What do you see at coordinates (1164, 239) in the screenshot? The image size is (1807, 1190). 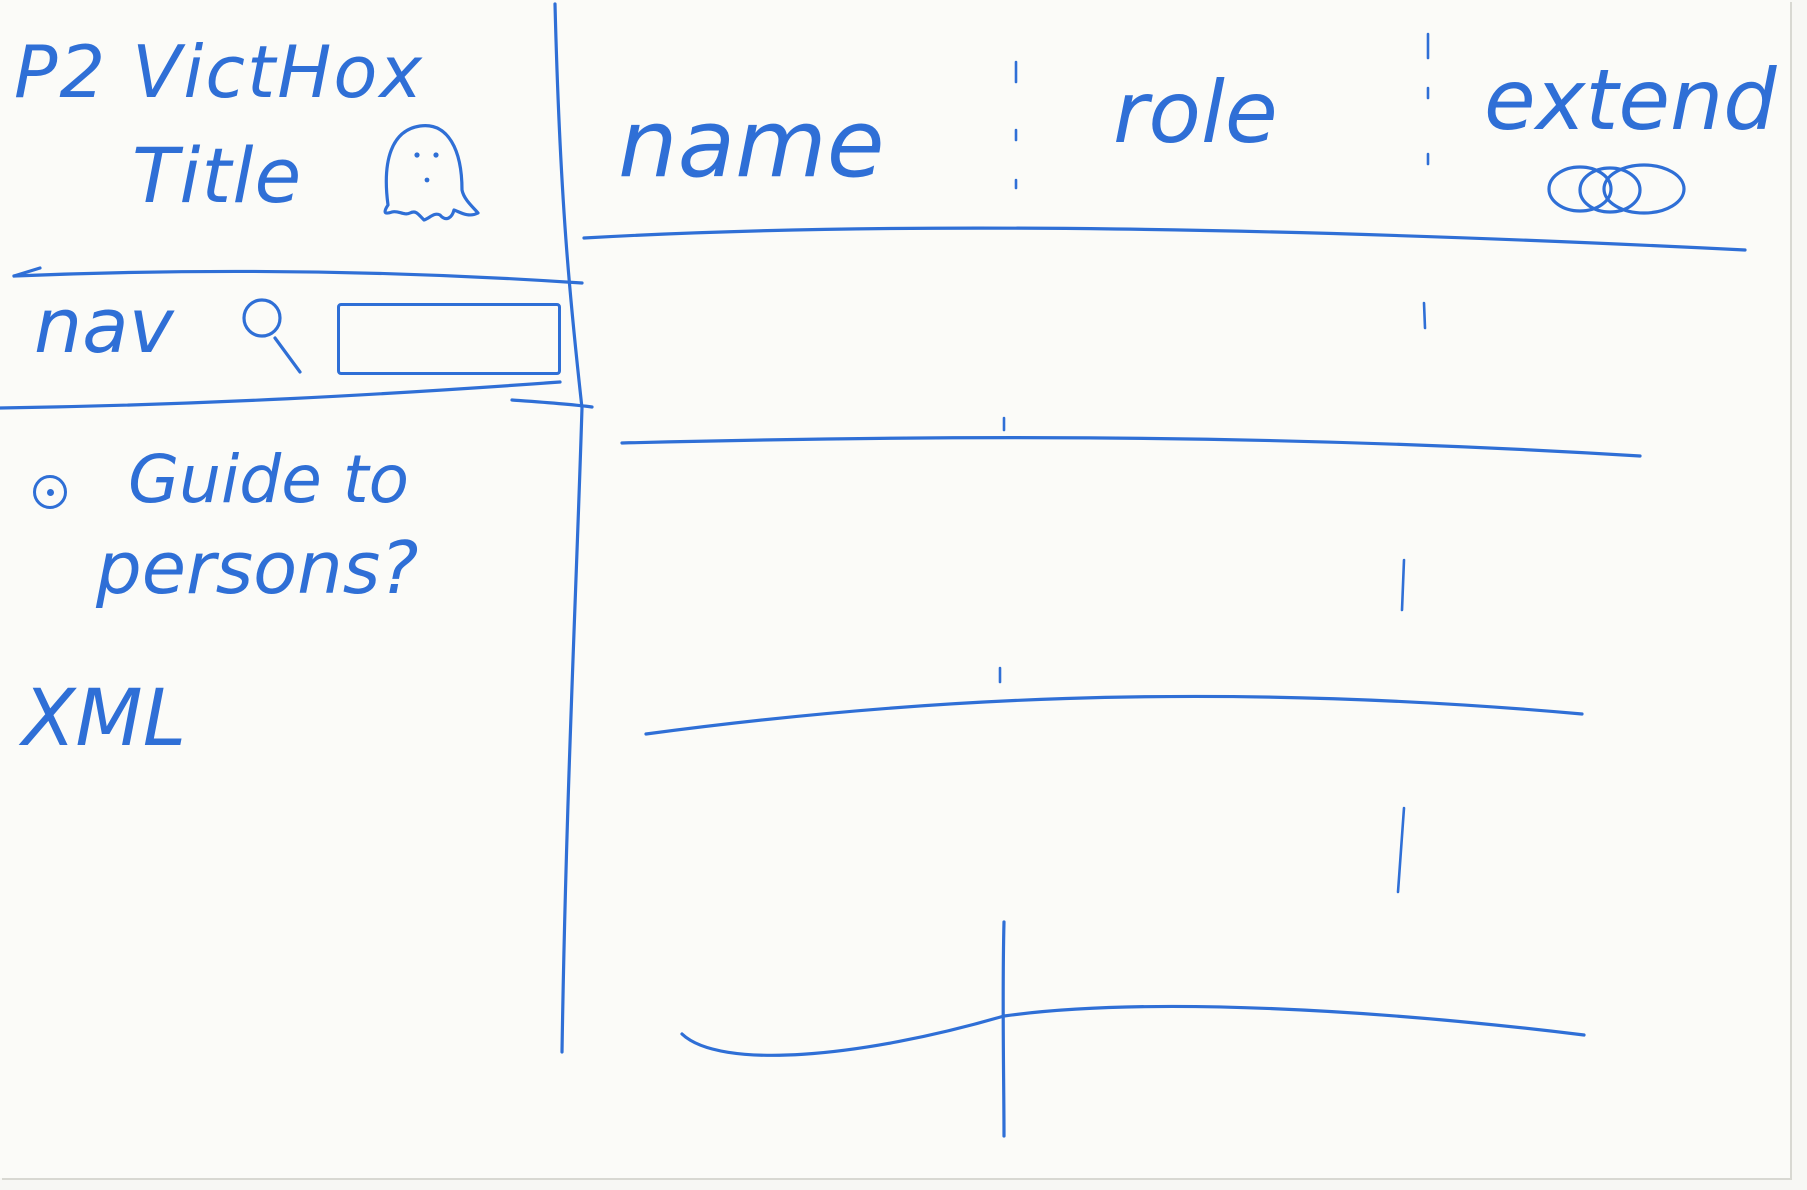 I see `table-header-rule` at bounding box center [1164, 239].